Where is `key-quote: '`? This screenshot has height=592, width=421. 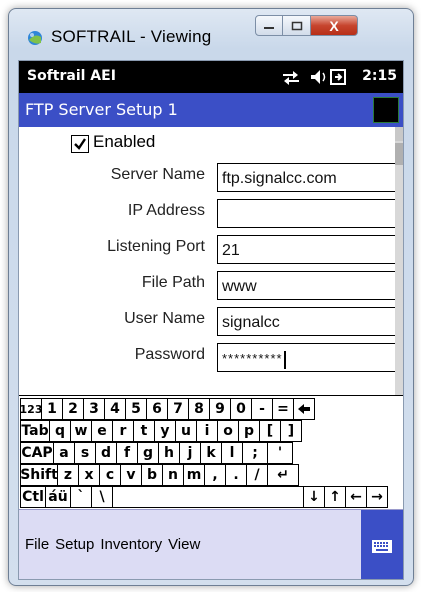 key-quote: ' is located at coordinates (280, 453).